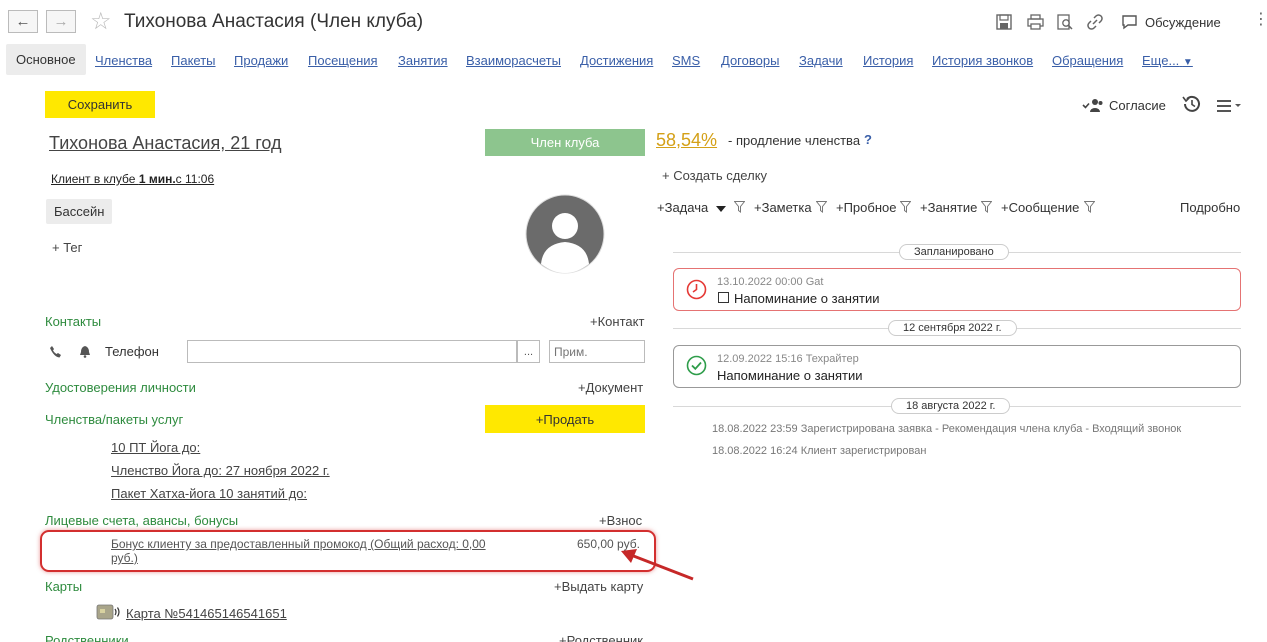 Image resolution: width=1267 pixels, height=642 pixels. Describe the element at coordinates (120, 387) in the screenshot. I see `documents-section-title: Удостоверения личности` at that location.